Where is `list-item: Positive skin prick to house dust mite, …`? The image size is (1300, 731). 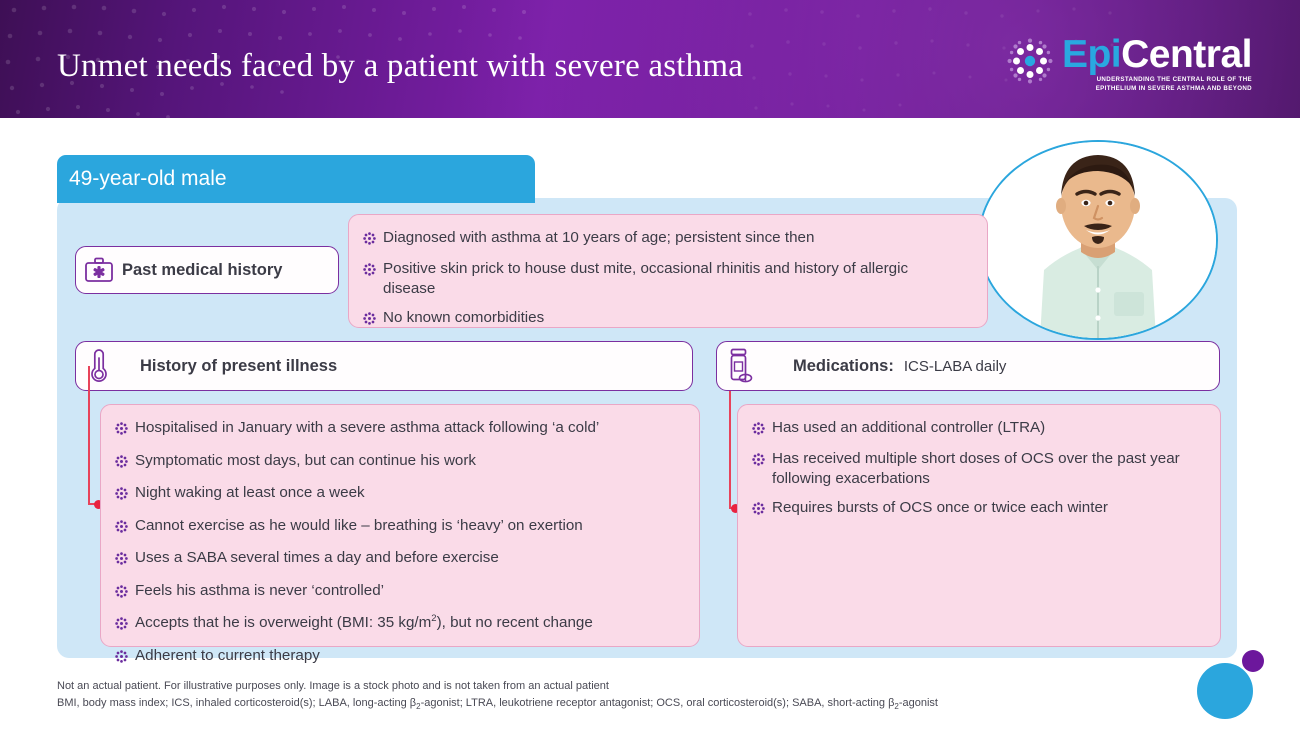
list-item: Positive skin prick to house dust mite, … is located at coordinates (667, 279).